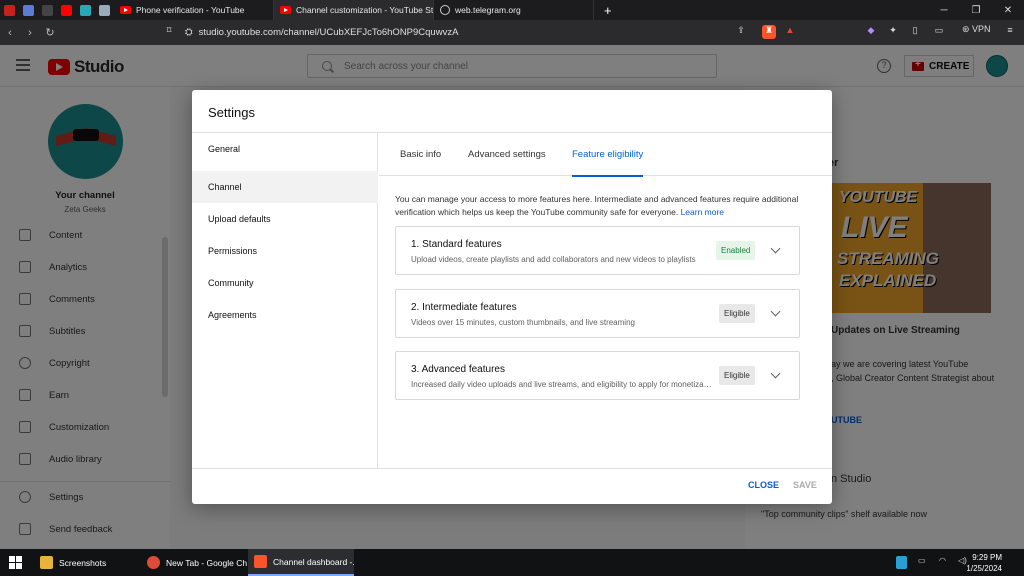 This screenshot has width=1024, height=576. I want to click on settings-nav-upload-defaults: Upload defaults, so click(285, 219).